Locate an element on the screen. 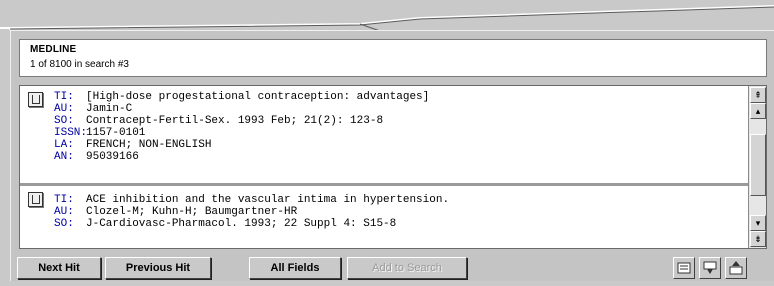  all-fields-button: All Fields is located at coordinates (295, 268).